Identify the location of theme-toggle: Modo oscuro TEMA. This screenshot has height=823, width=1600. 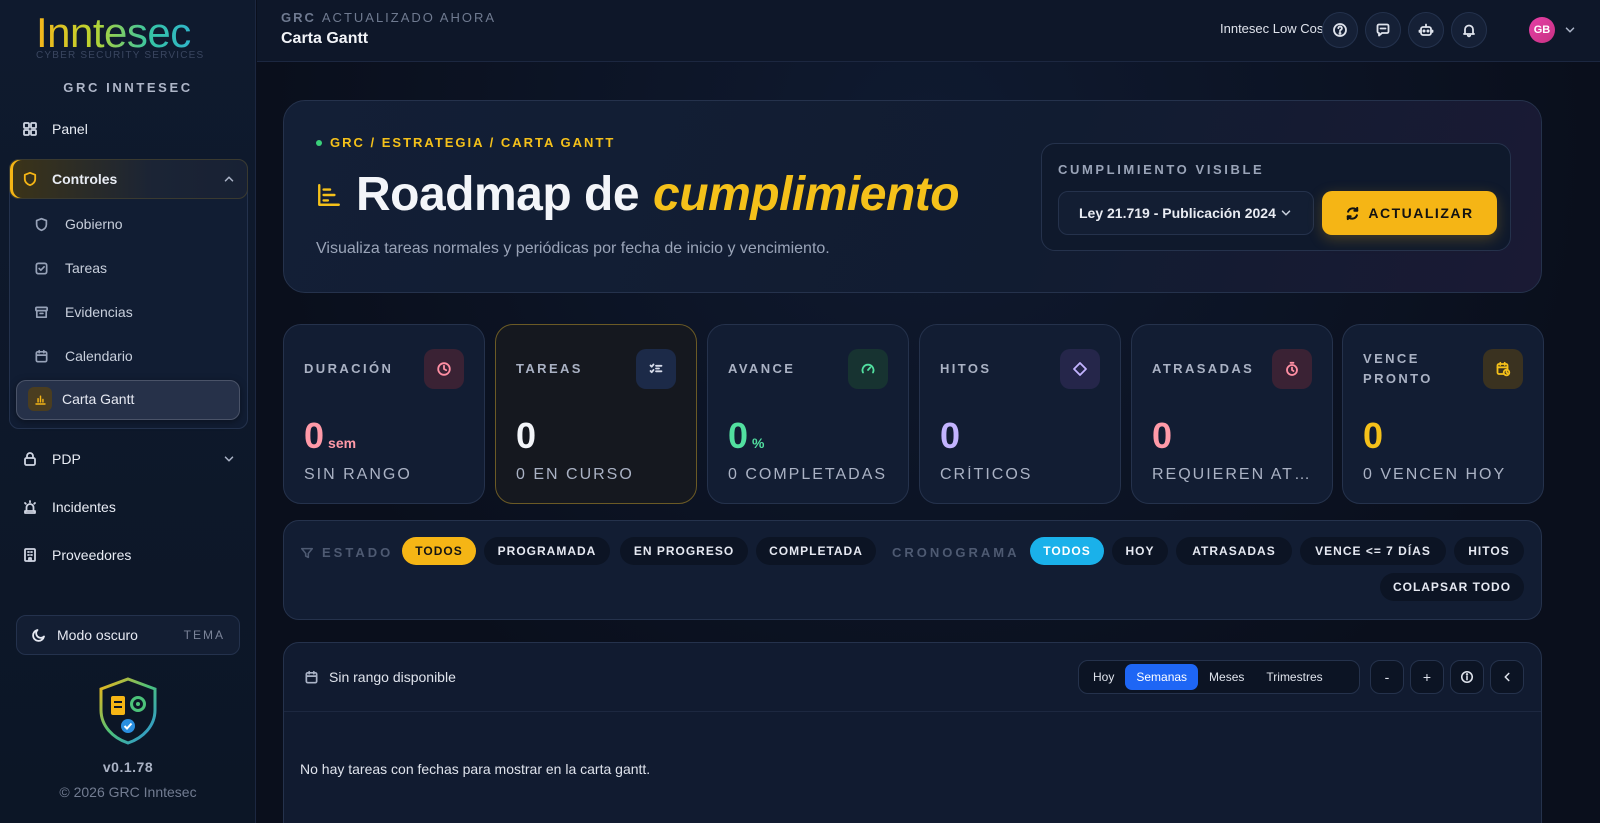
(128, 635).